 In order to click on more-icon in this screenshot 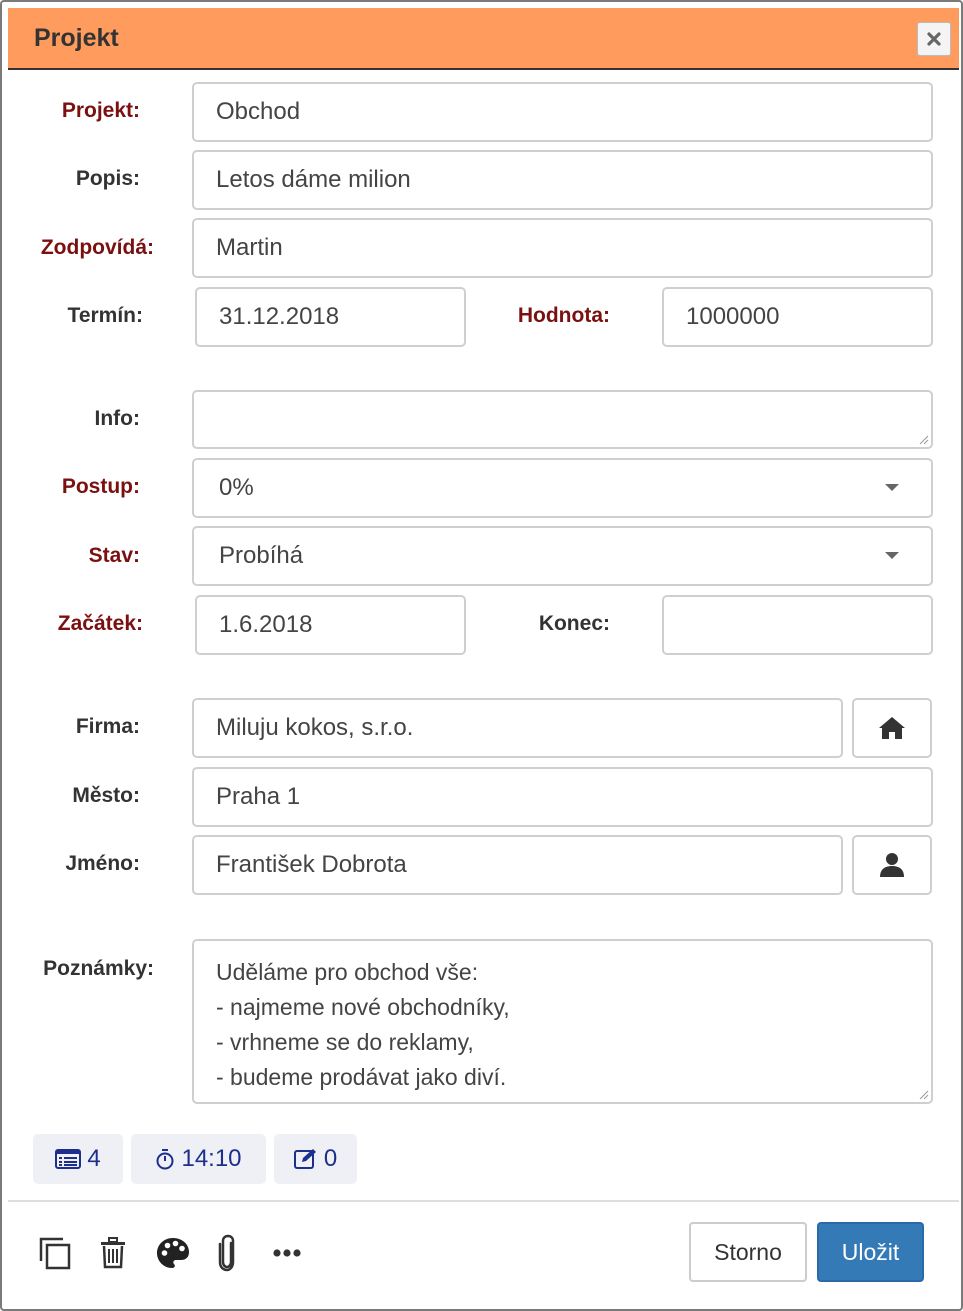, I will do `click(287, 1253)`.